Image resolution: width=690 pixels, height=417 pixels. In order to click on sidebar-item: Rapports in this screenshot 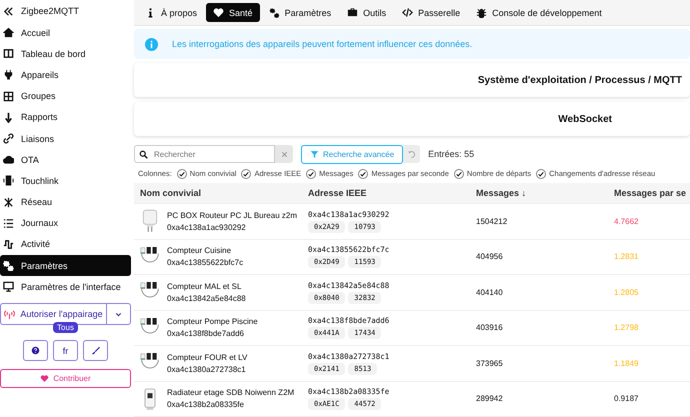, I will do `click(65, 117)`.